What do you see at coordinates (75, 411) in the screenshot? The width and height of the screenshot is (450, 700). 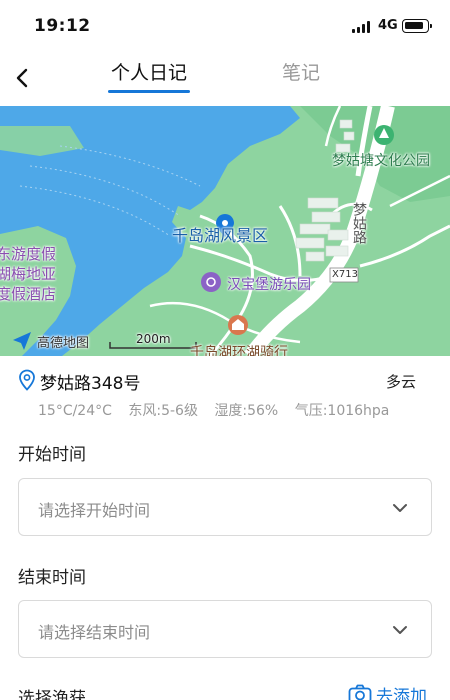 I see `weather-temperature: 15°C/24°C` at bounding box center [75, 411].